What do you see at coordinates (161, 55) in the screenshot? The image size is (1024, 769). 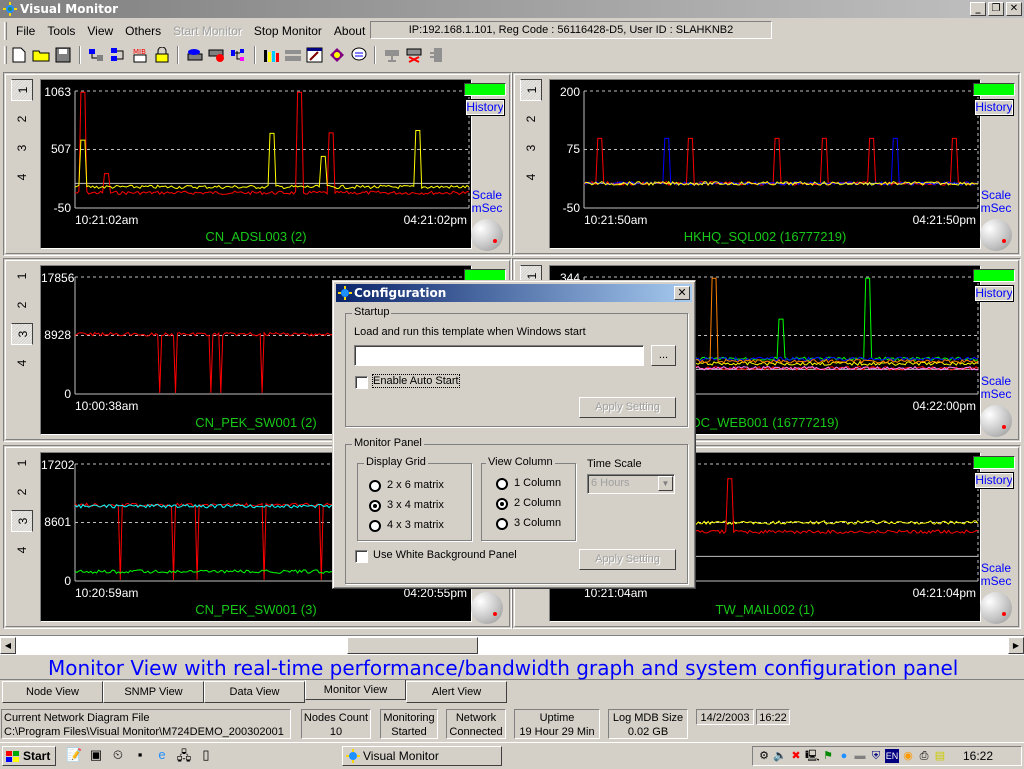 I see `lock-icon` at bounding box center [161, 55].